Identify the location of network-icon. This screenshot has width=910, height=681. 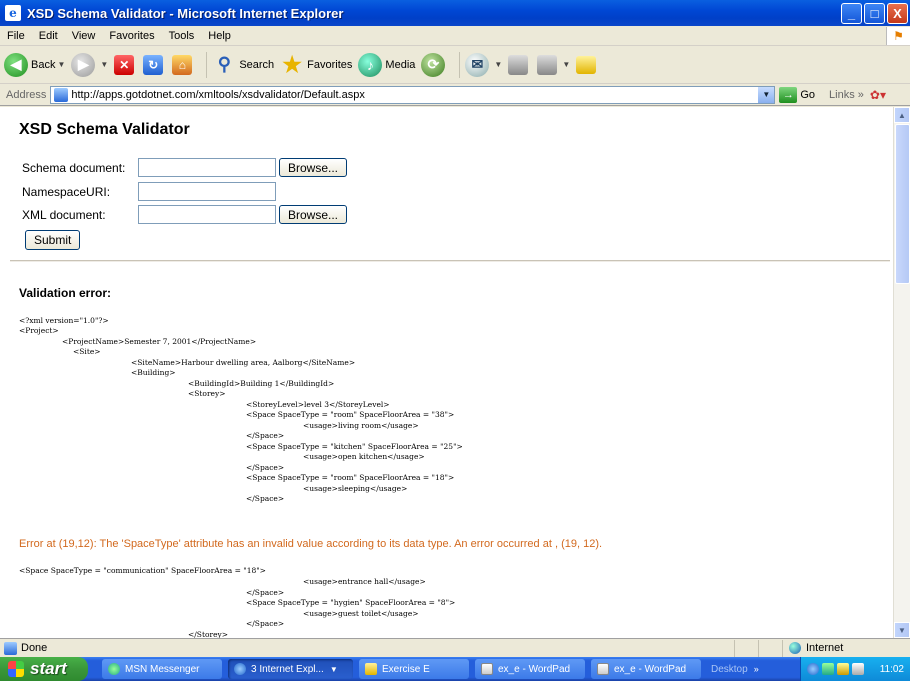
(813, 669).